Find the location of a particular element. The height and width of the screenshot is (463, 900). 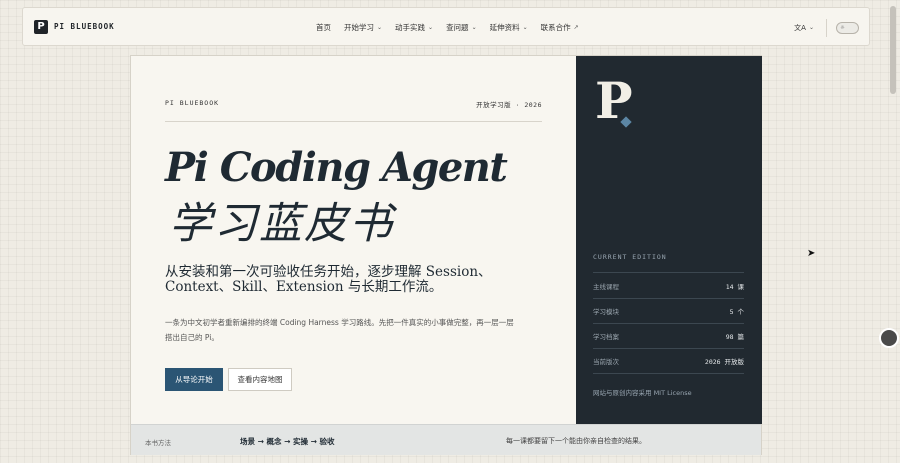

start-intro-button: 从导论开始 is located at coordinates (194, 379).